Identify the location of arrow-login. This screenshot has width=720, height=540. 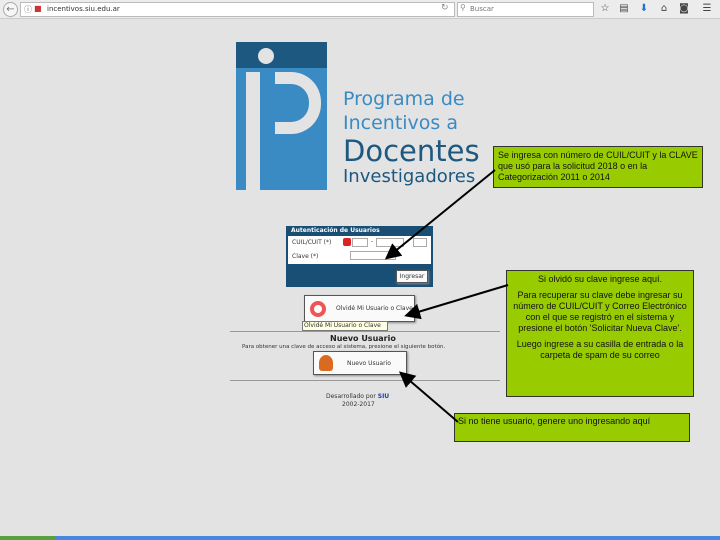
(440, 214).